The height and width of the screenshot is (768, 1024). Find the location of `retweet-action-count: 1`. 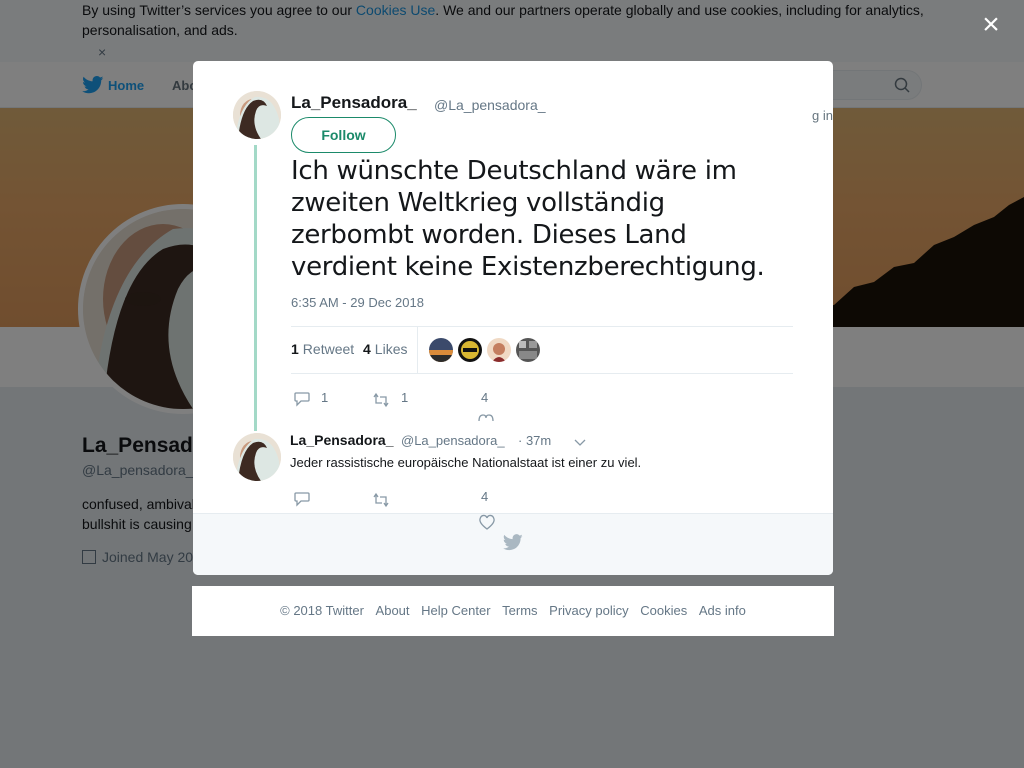

retweet-action-count: 1 is located at coordinates (405, 397).